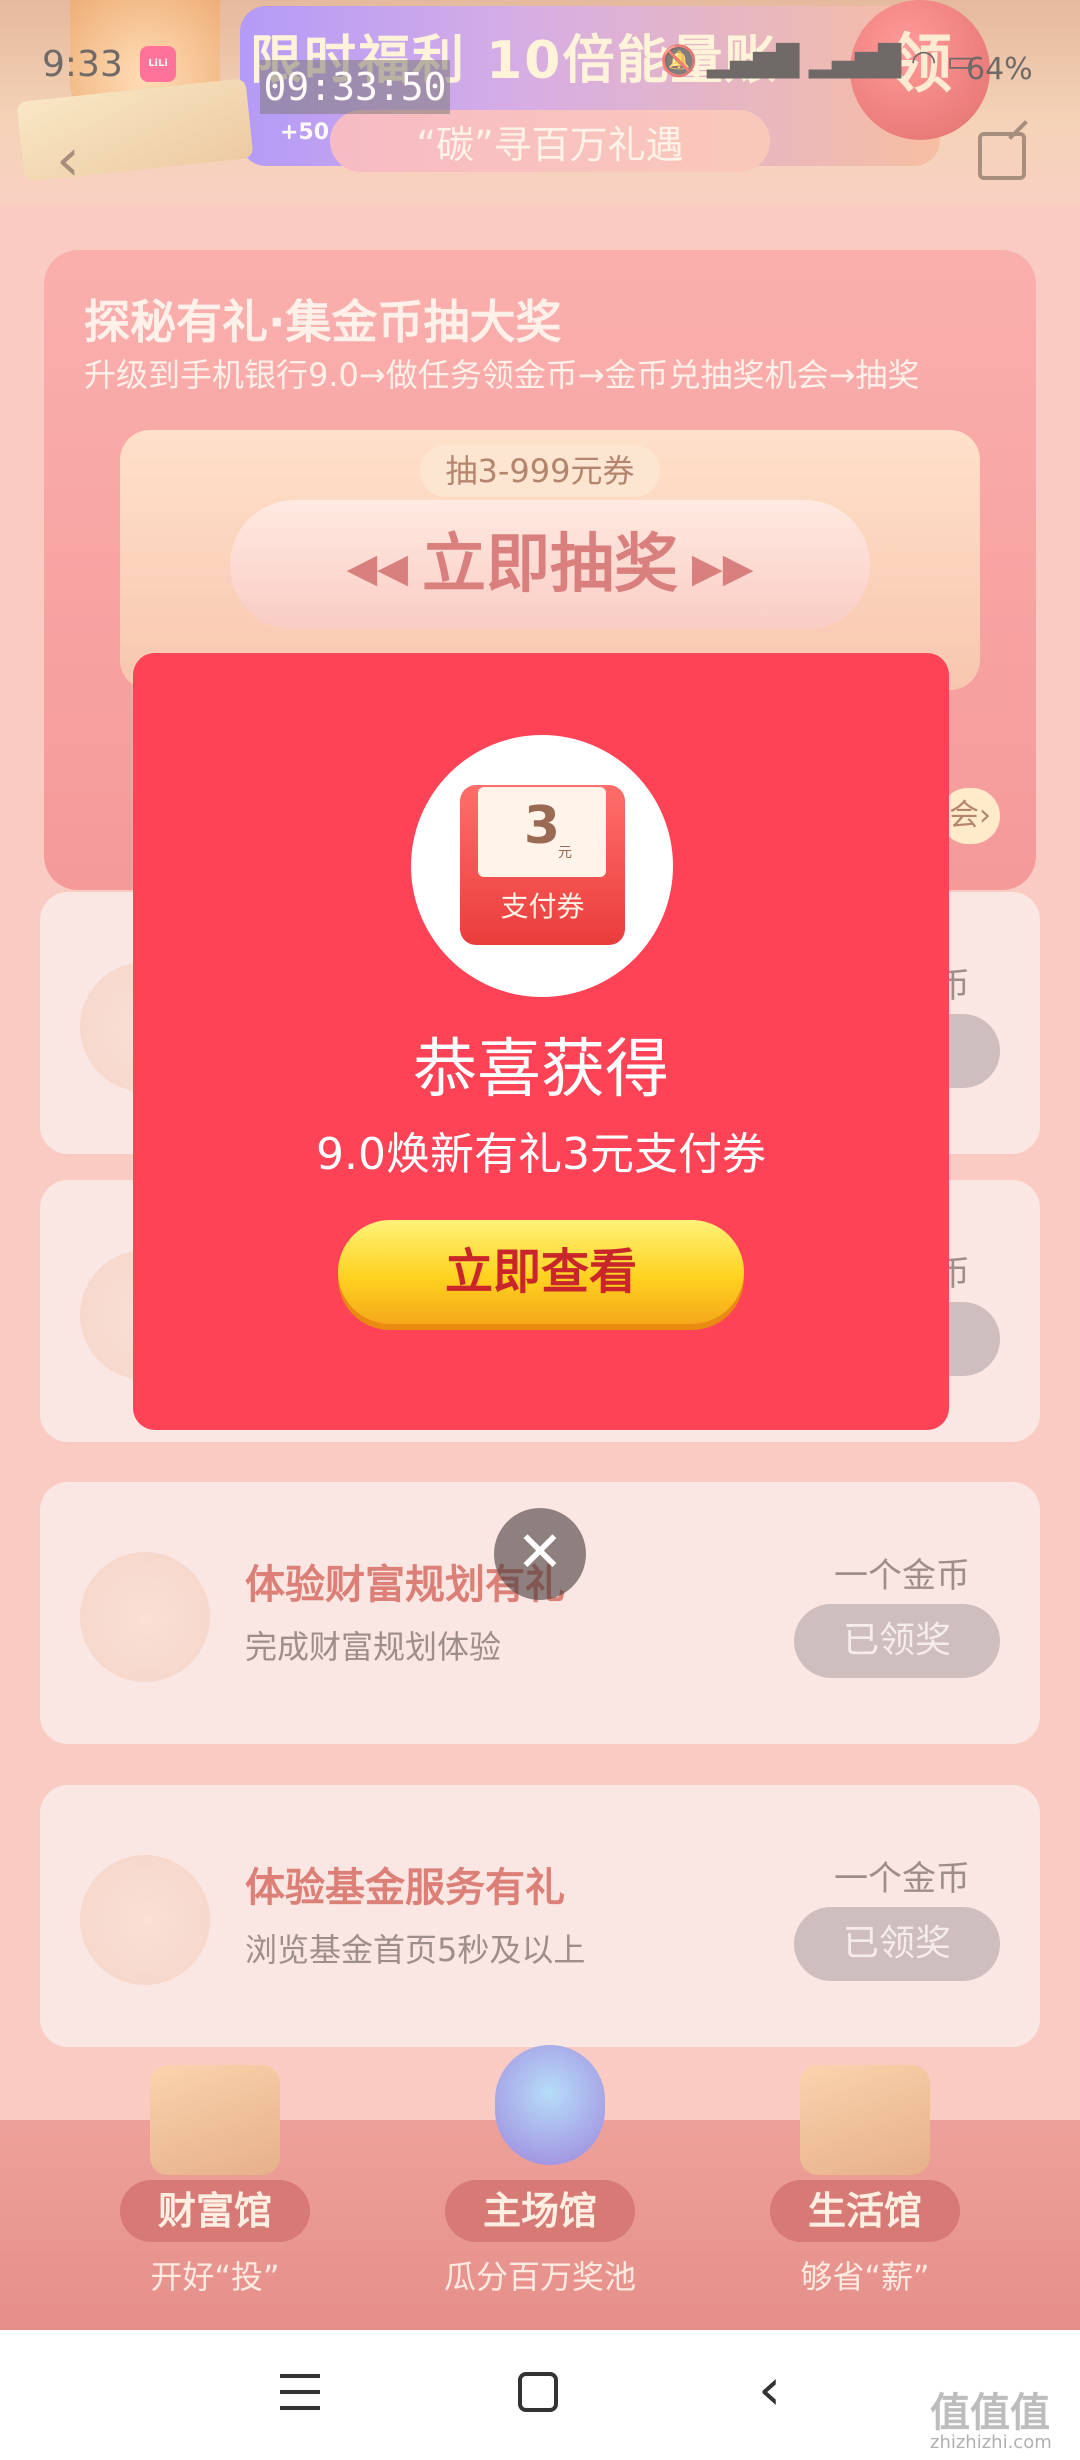 This screenshot has height=2460, width=1080. I want to click on system-back-icon: ‹, so click(769, 2389).